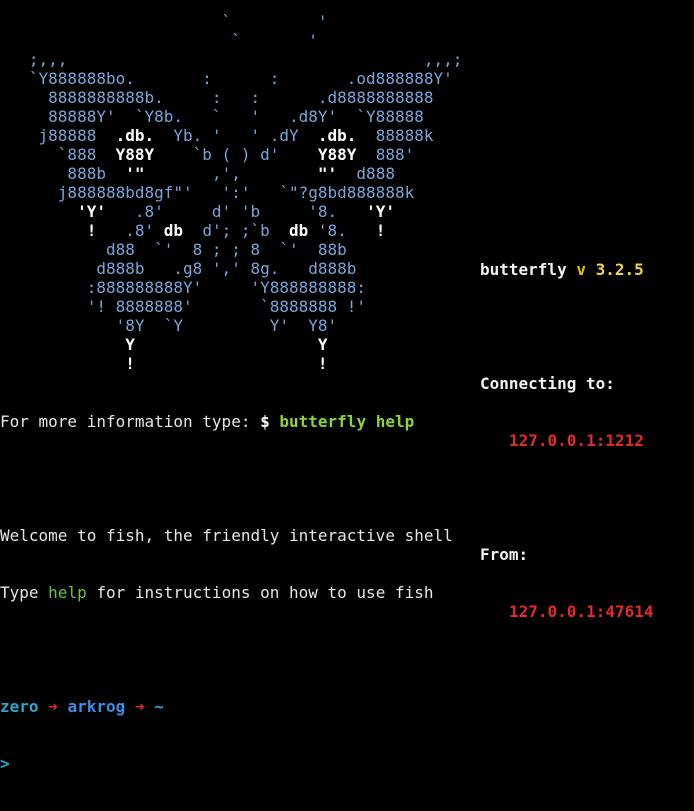 The height and width of the screenshot is (811, 694). Describe the element at coordinates (24, 592) in the screenshot. I see `type-prefix: Type` at that location.